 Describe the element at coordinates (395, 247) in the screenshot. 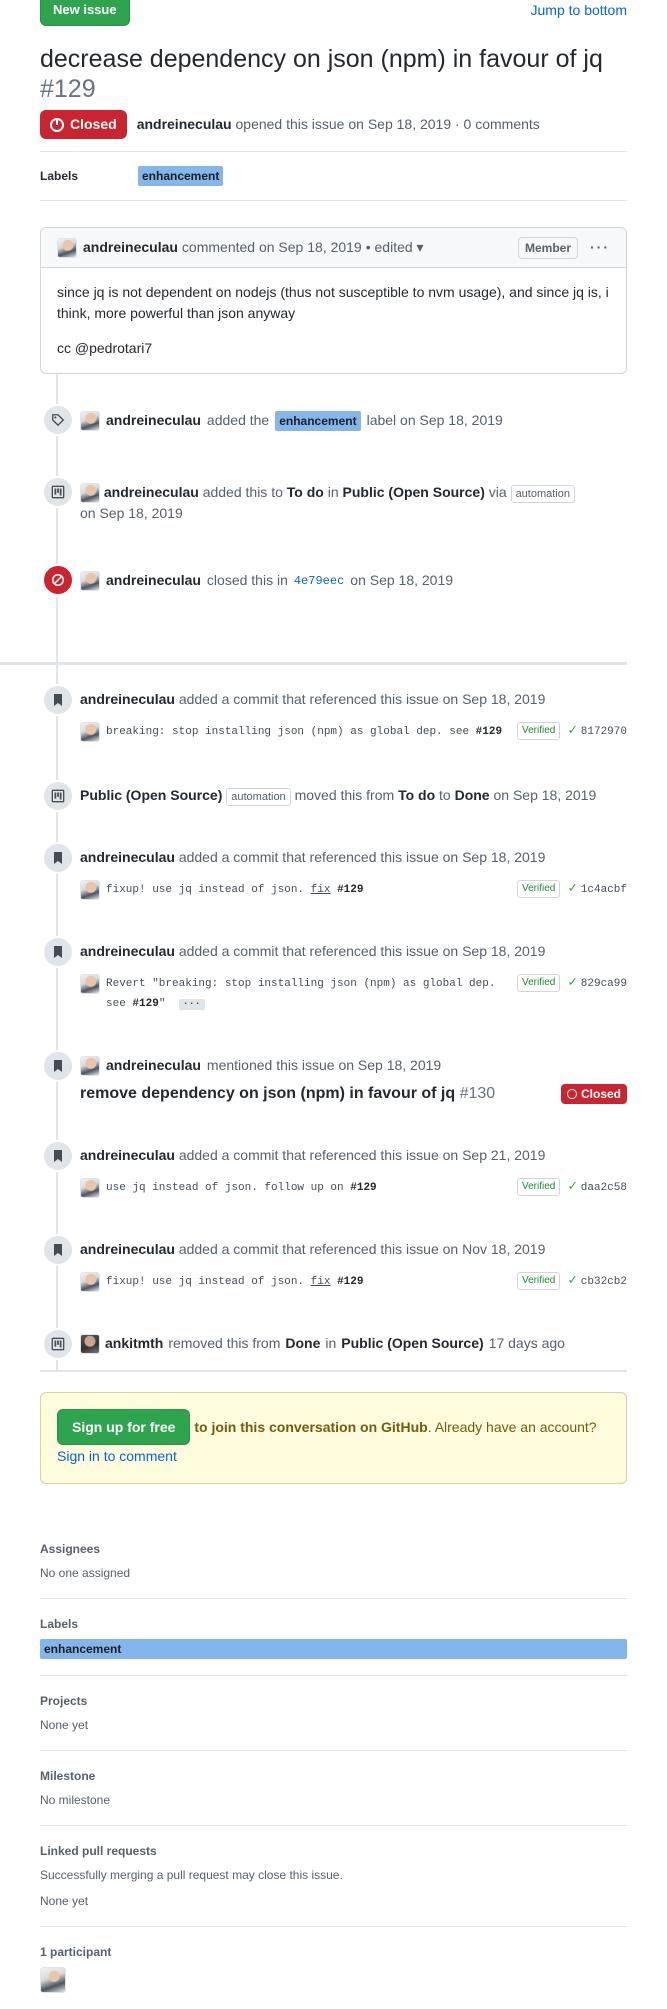

I see `edited-dropdown: • edited ▾` at that location.